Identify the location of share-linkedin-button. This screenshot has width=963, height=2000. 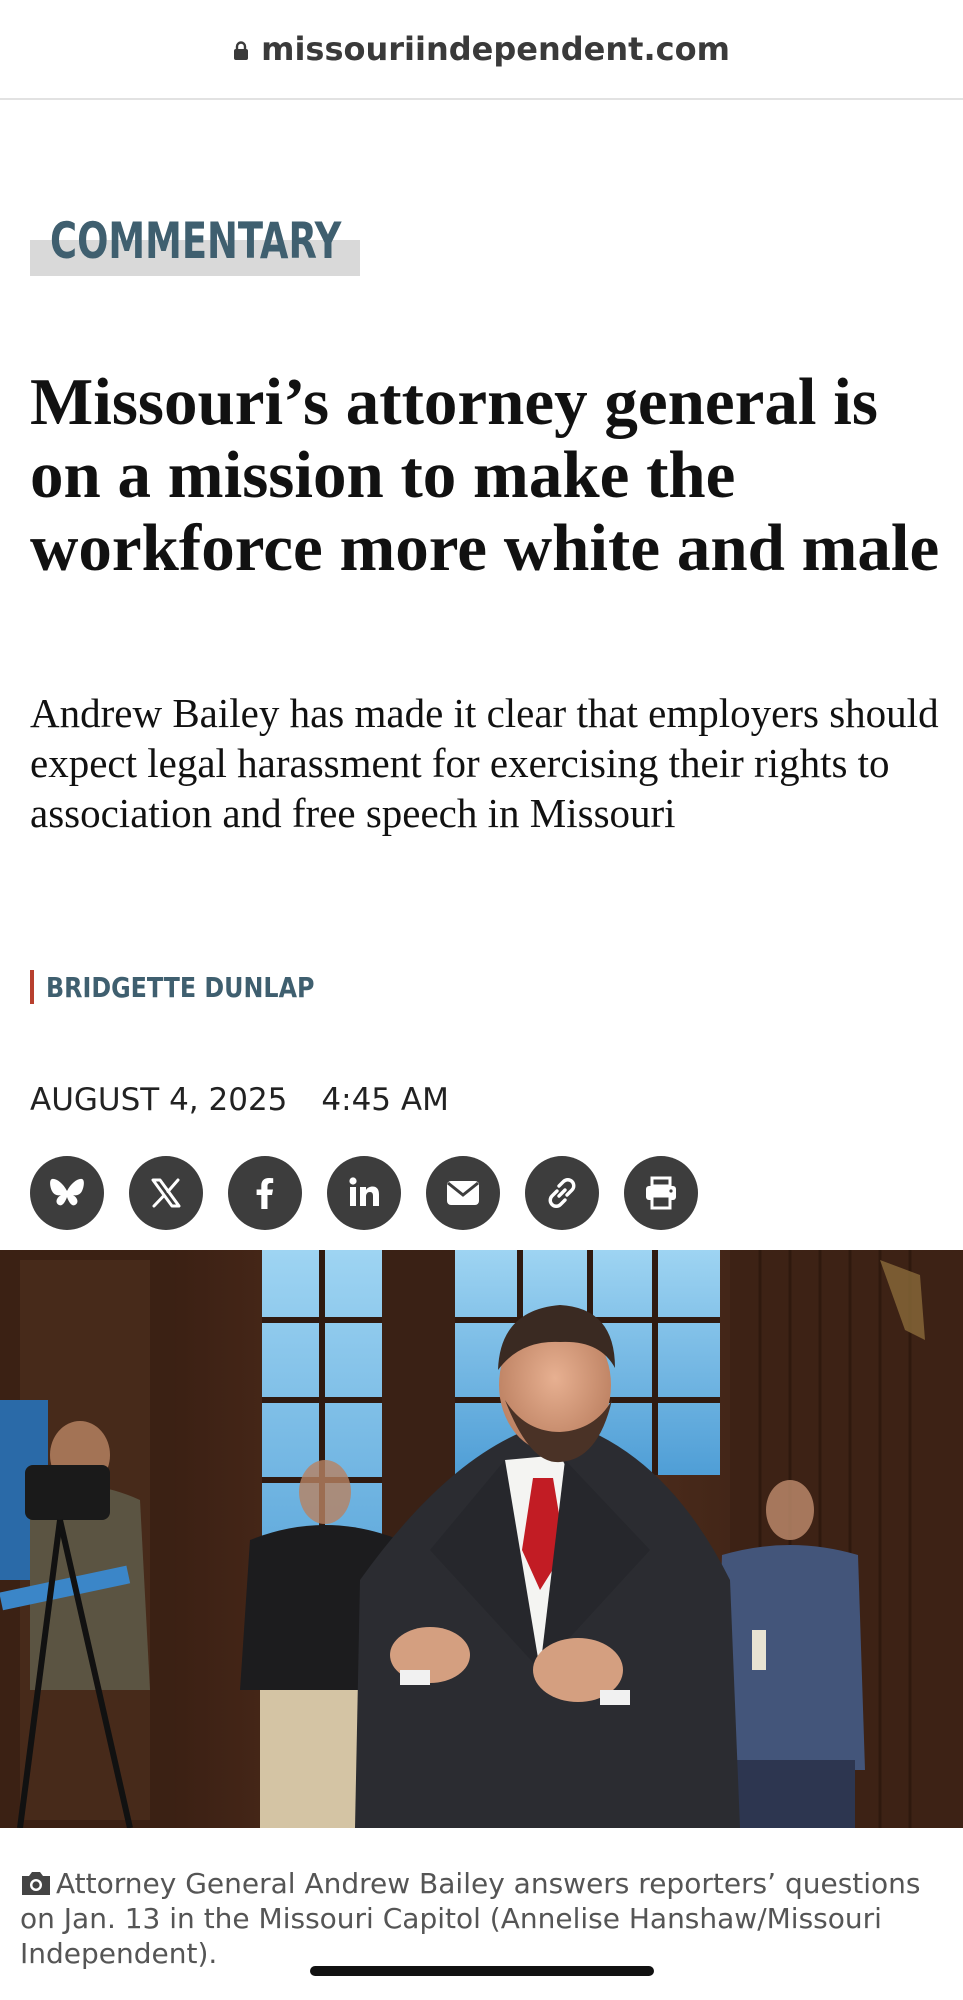
(364, 1193).